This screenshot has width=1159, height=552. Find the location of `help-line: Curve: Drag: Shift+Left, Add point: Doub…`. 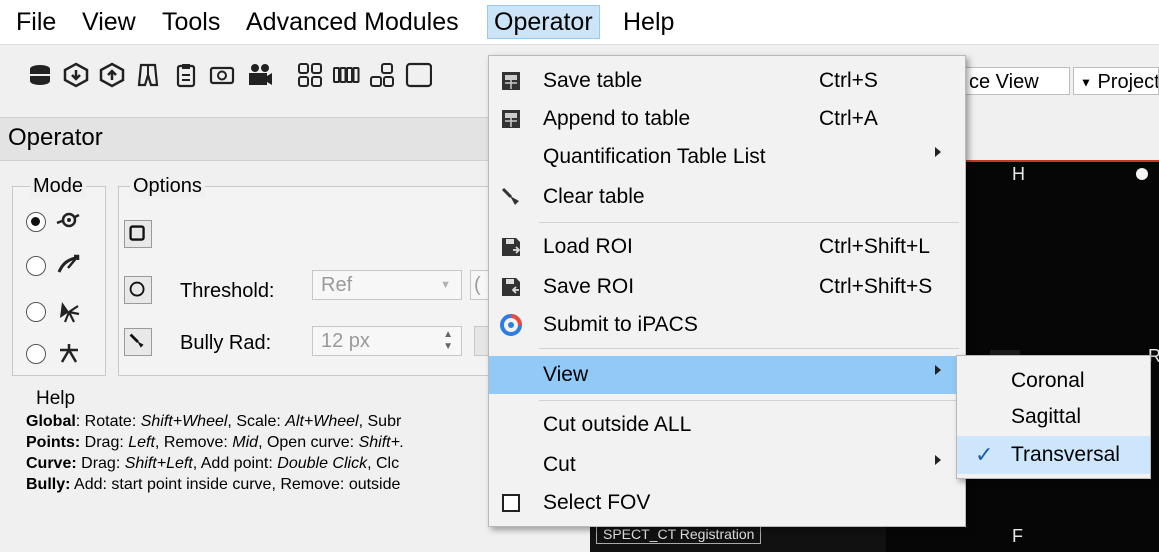

help-line: Curve: Drag: Shift+Left, Add point: Doub… is located at coordinates (212, 464).